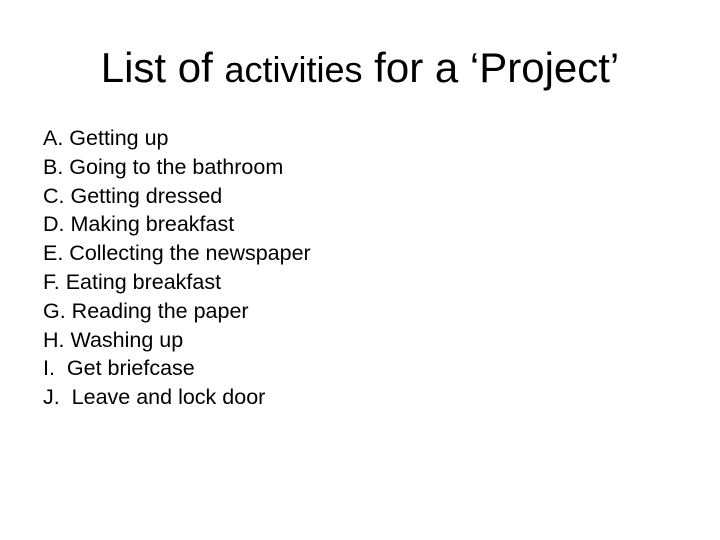  I want to click on list-item: D. Making breakfast, so click(139, 224).